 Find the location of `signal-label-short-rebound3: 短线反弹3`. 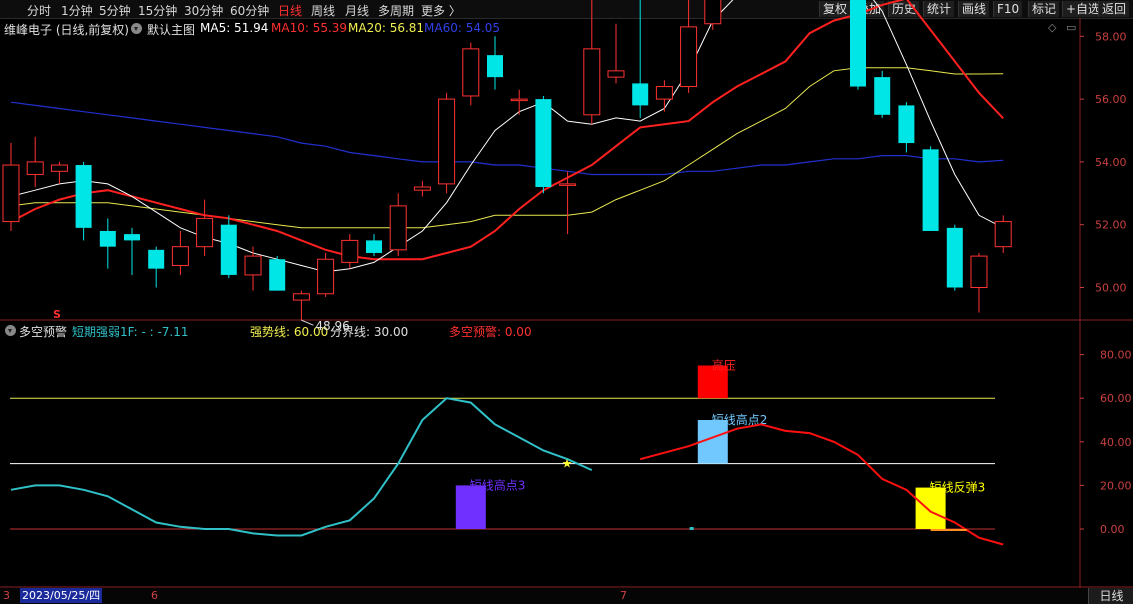

signal-label-short-rebound3: 短线反弹3 is located at coordinates (958, 488).